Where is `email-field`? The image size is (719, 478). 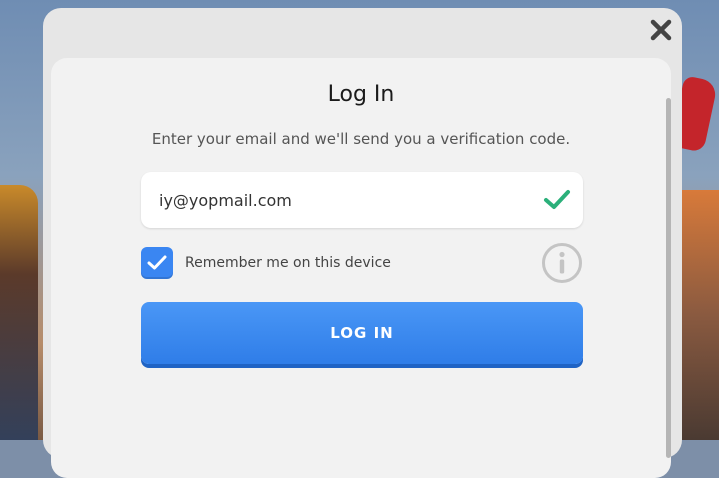
email-field is located at coordinates (362, 200).